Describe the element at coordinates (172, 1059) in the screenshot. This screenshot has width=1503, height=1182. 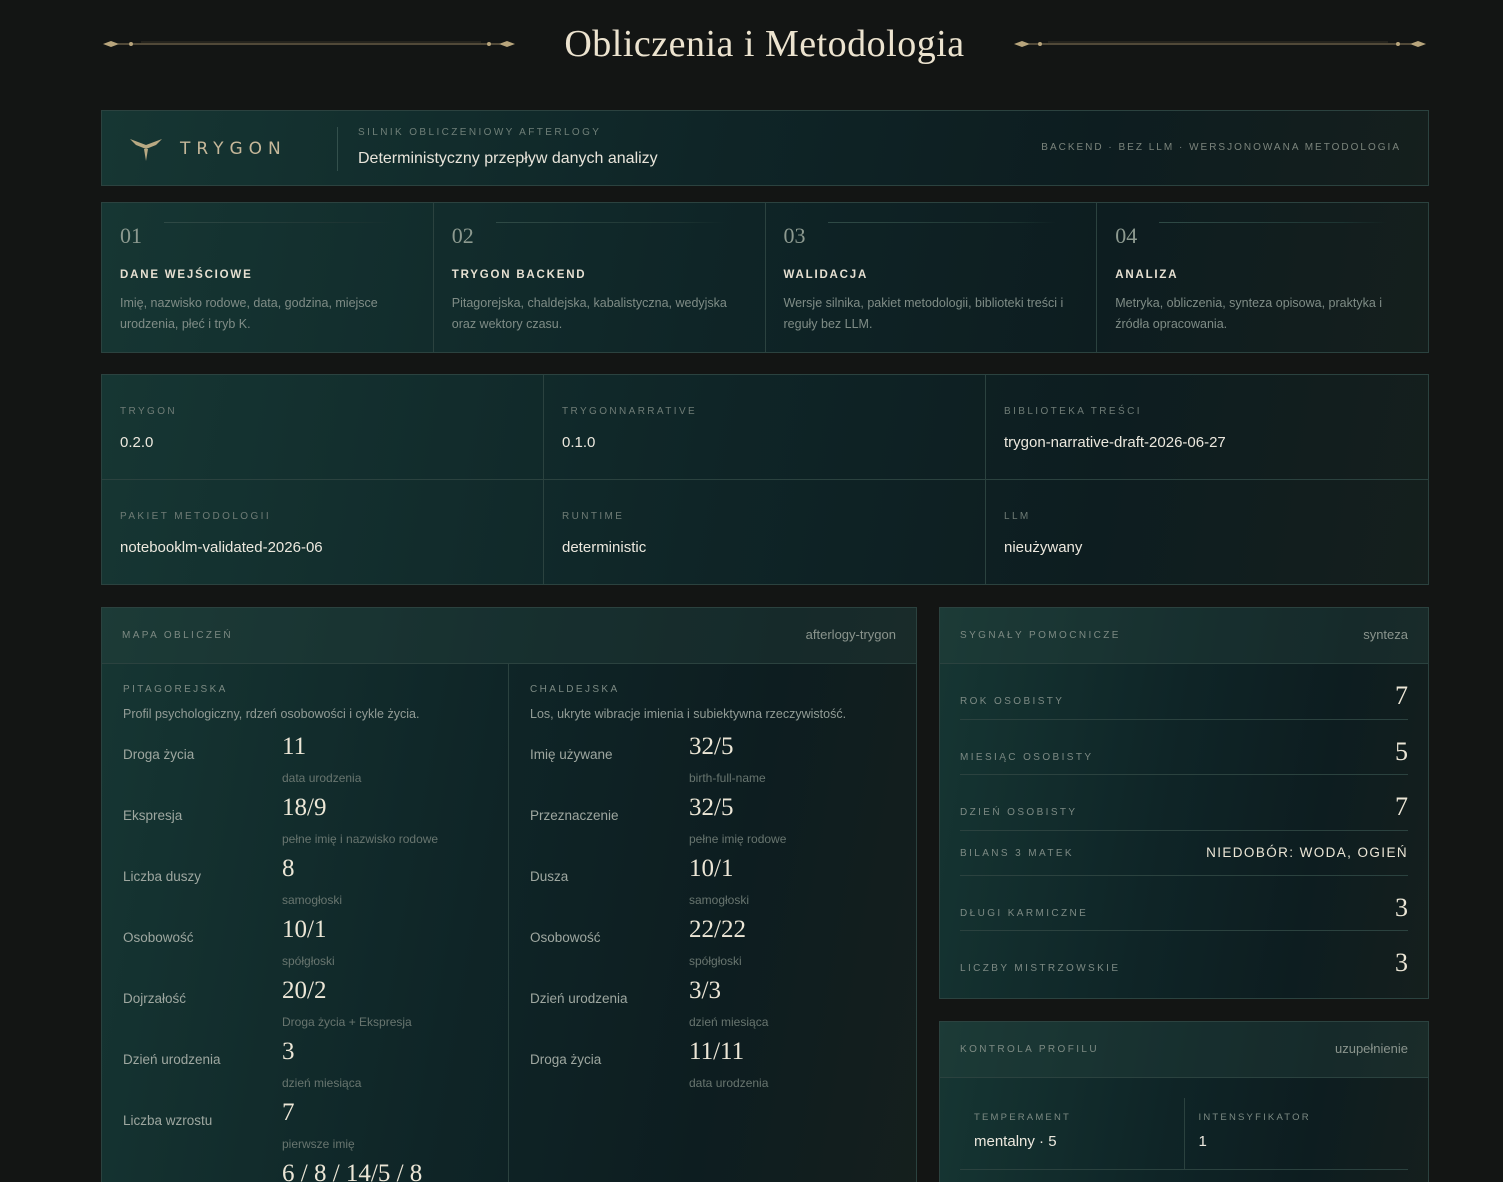
I see `number-name: Dzień urodzenia` at that location.